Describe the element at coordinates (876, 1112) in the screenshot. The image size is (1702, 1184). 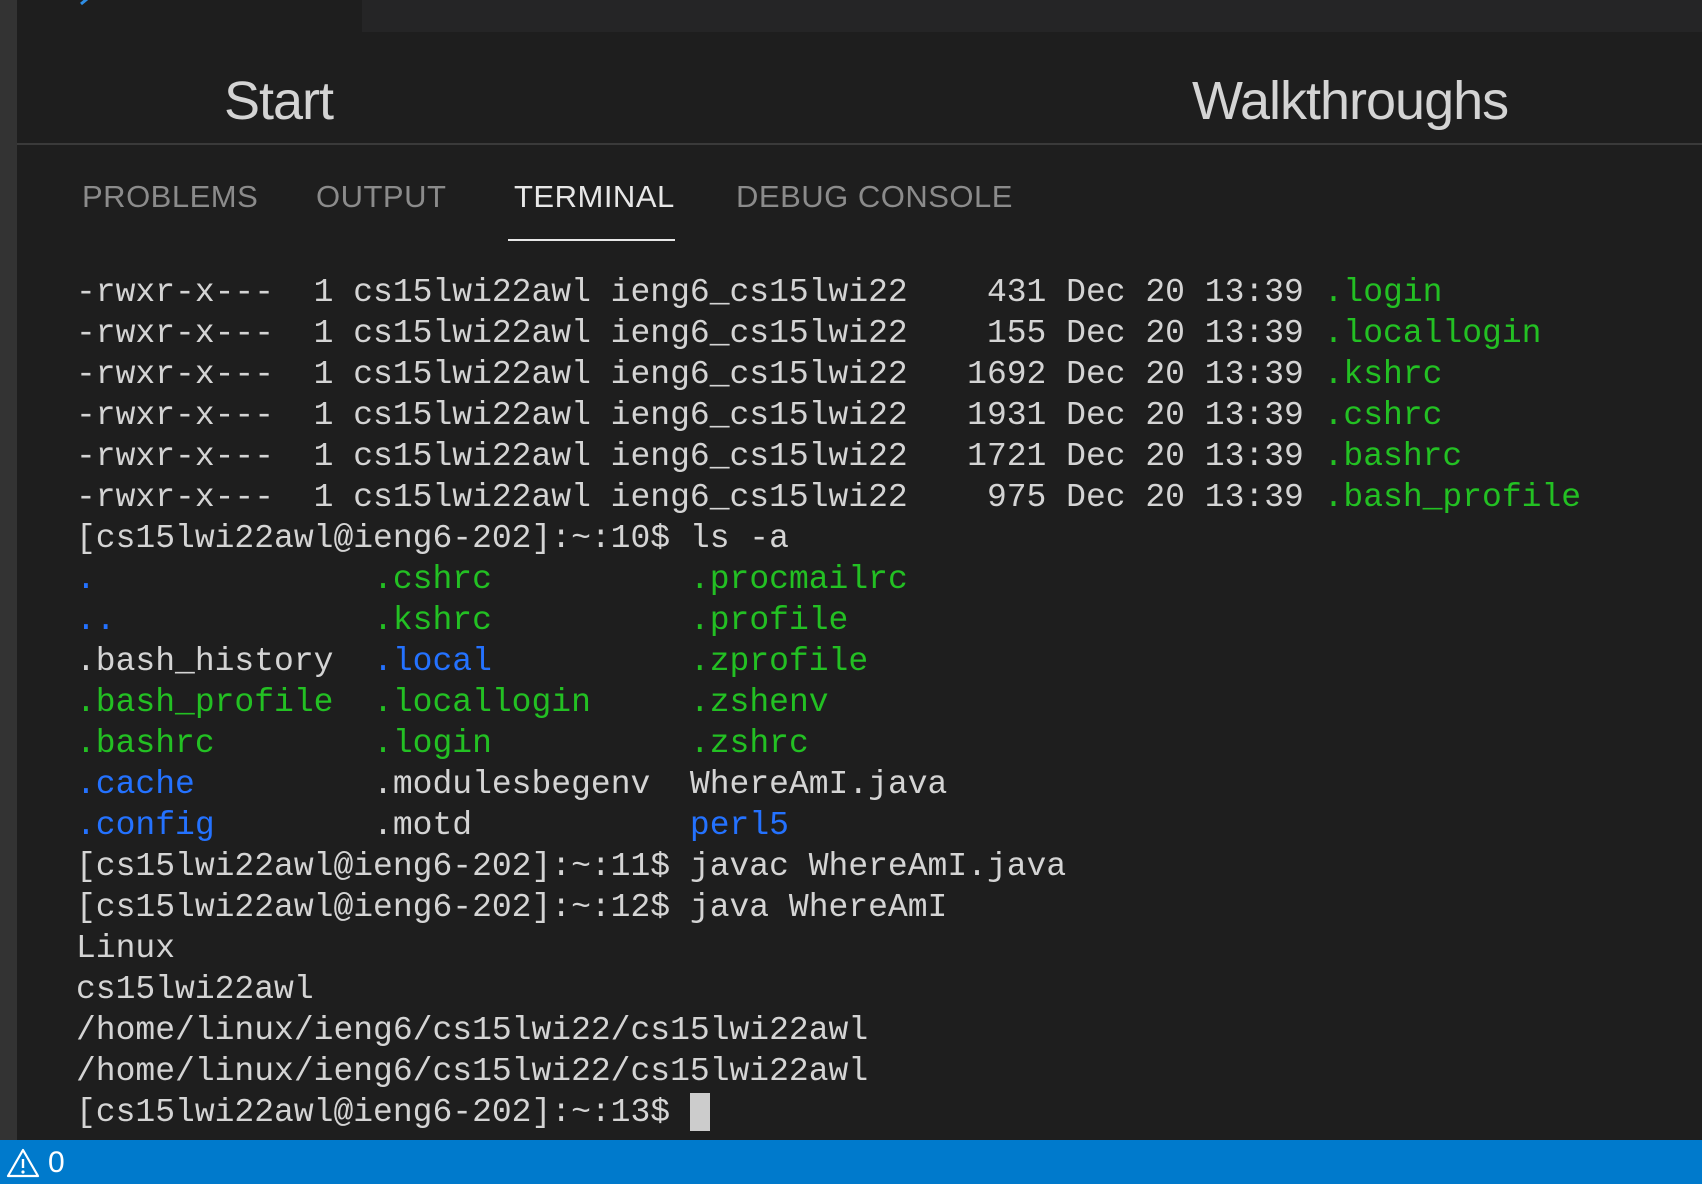
I see `prompt-line: [cs15lwi22awl@ieng6-202]:~:13$` at that location.